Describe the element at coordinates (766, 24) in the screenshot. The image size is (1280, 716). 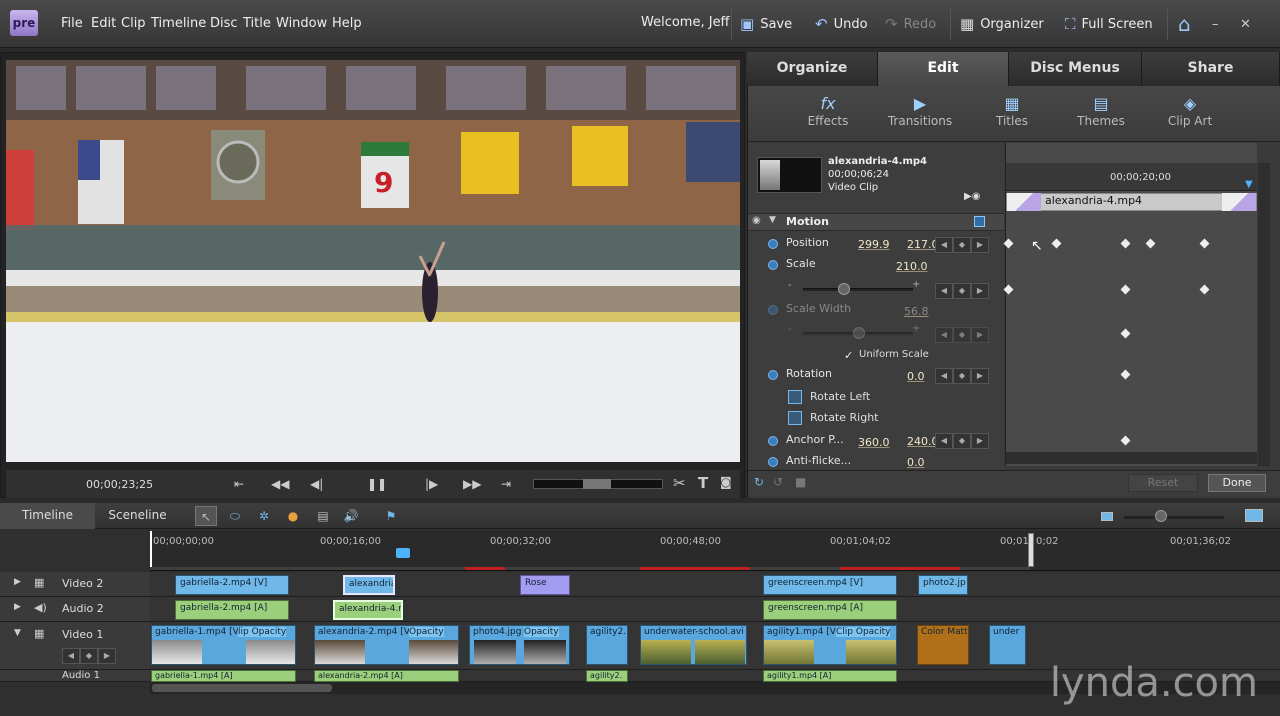
I see `save-button: ▣ Save` at that location.